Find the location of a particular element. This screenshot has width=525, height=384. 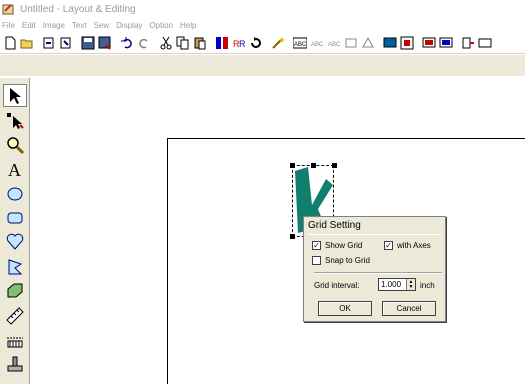

snap-to-grid-label: Snap to Grid is located at coordinates (347, 260).